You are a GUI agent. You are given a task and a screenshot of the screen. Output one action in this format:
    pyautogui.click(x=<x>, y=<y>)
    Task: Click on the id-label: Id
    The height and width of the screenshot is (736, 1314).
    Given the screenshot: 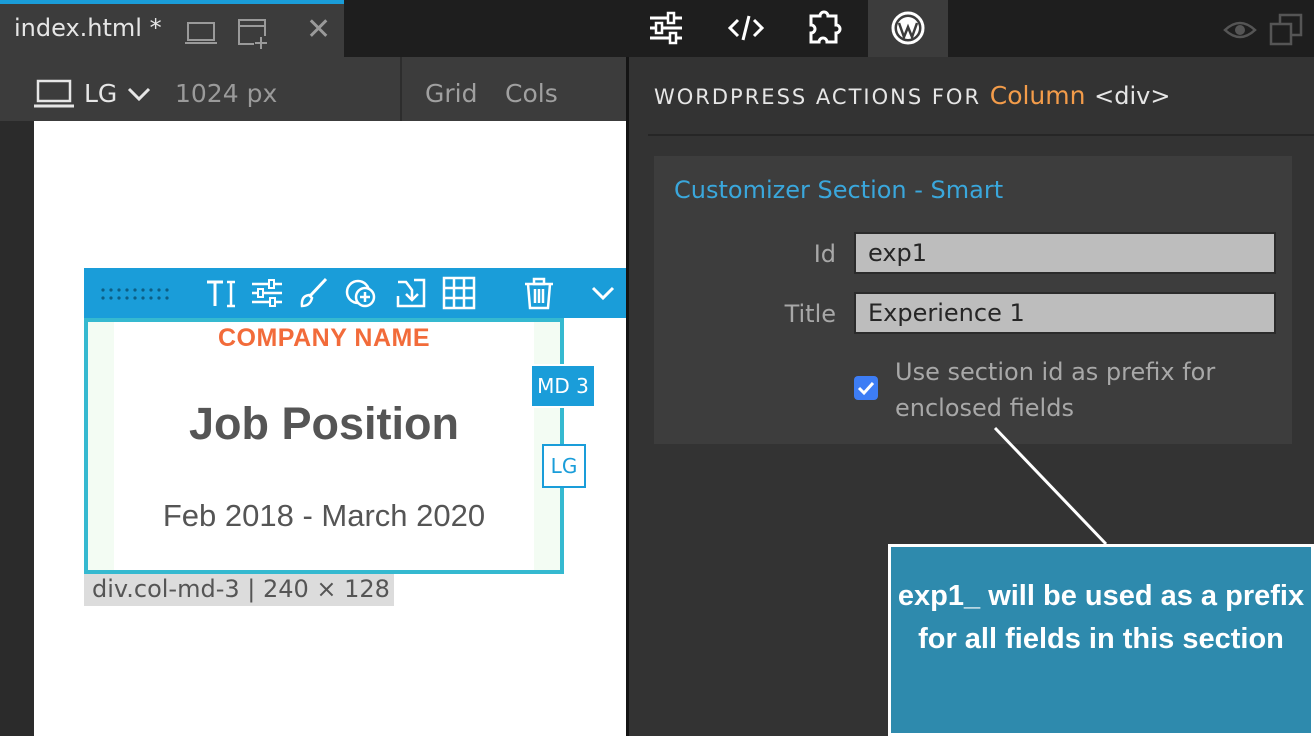 What is the action you would take?
    pyautogui.click(x=824, y=254)
    